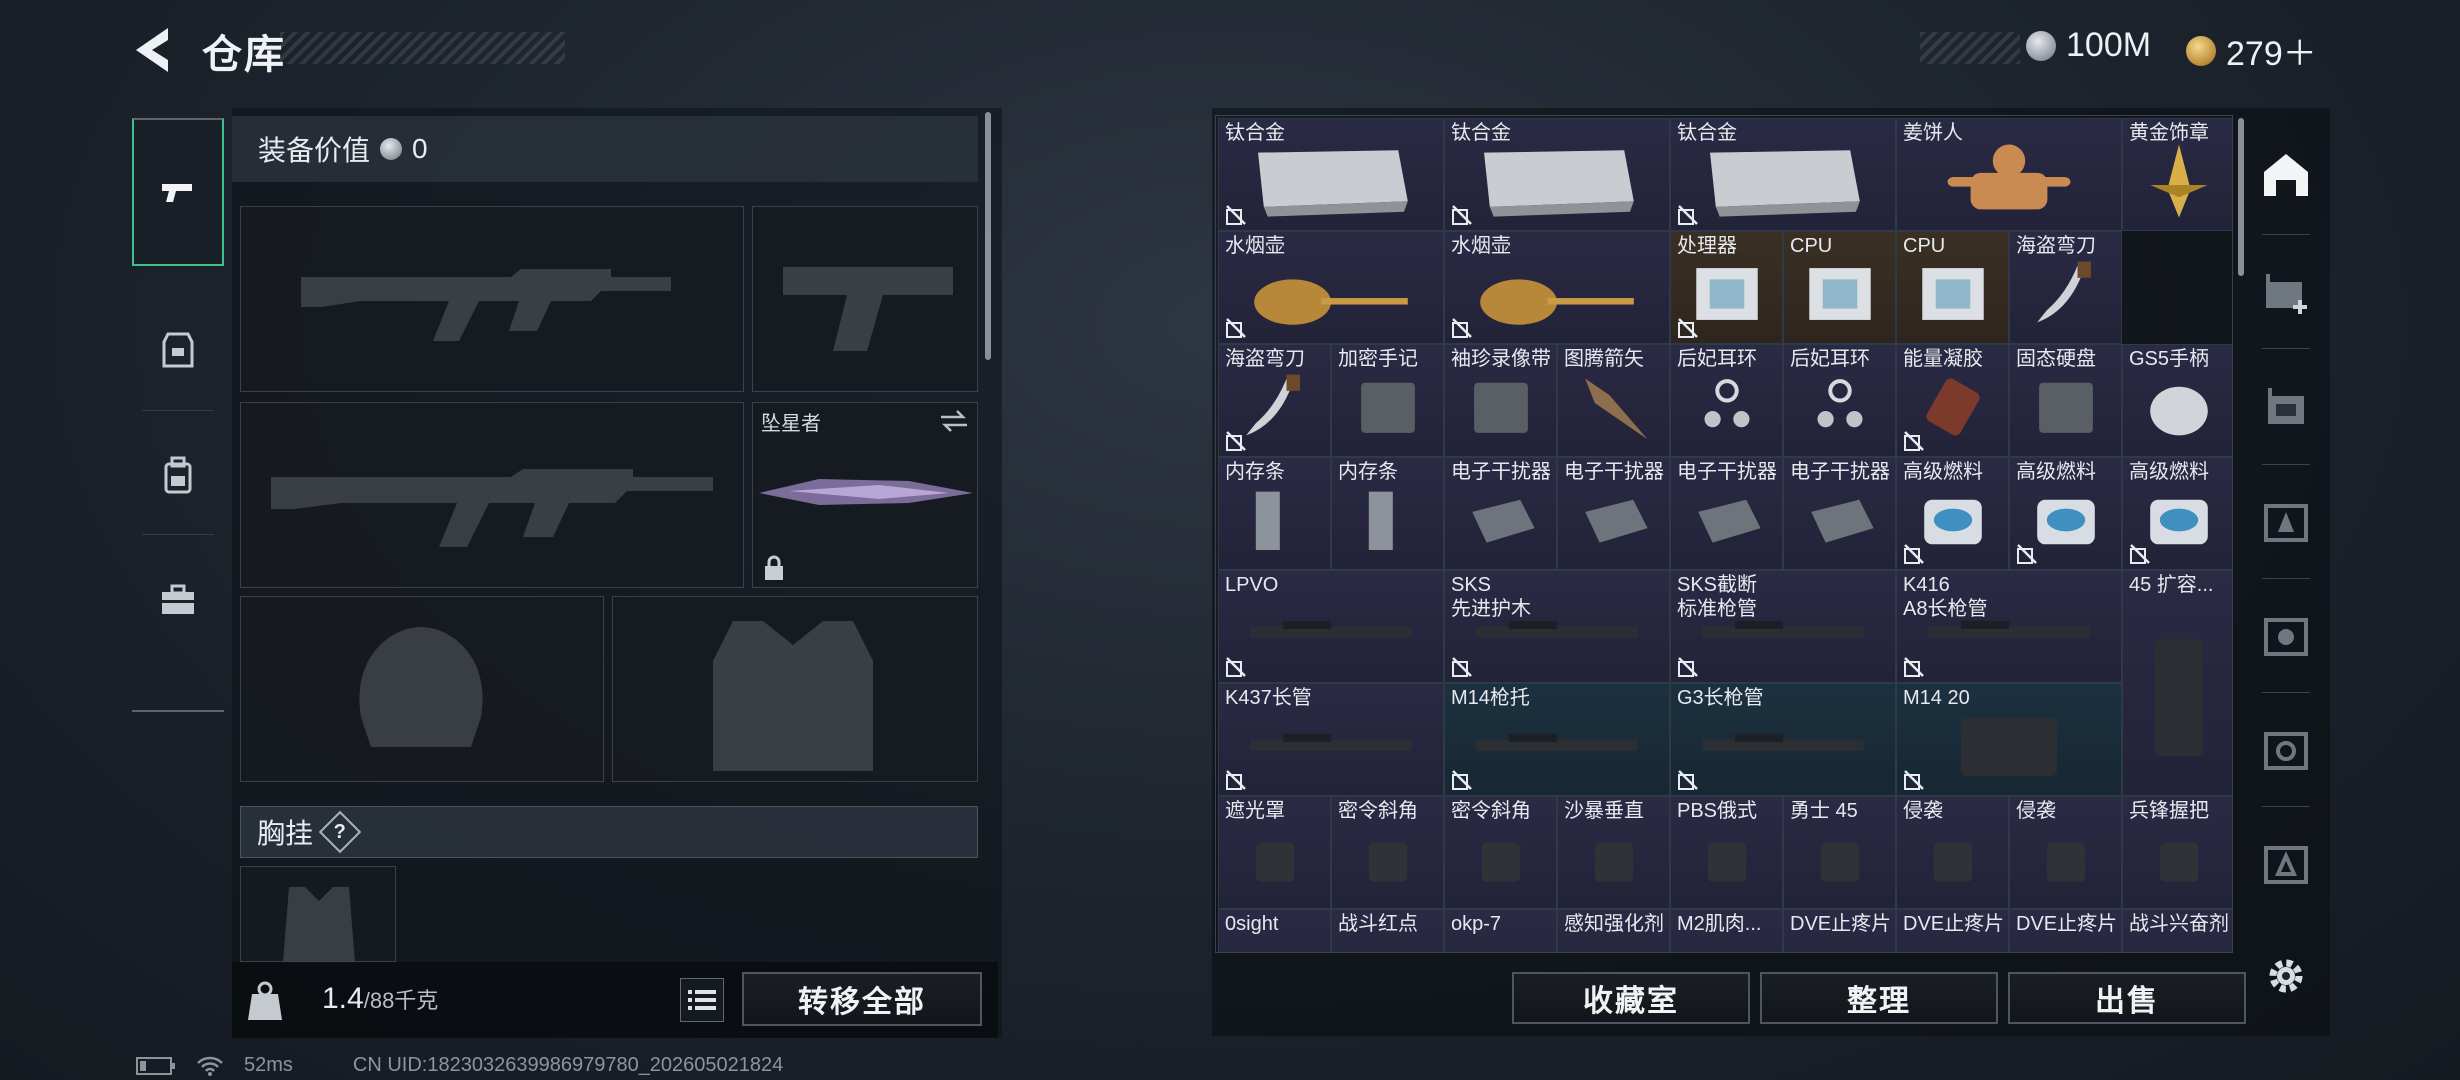  Describe the element at coordinates (988, 236) in the screenshot. I see `equipment-scrollbar` at that location.